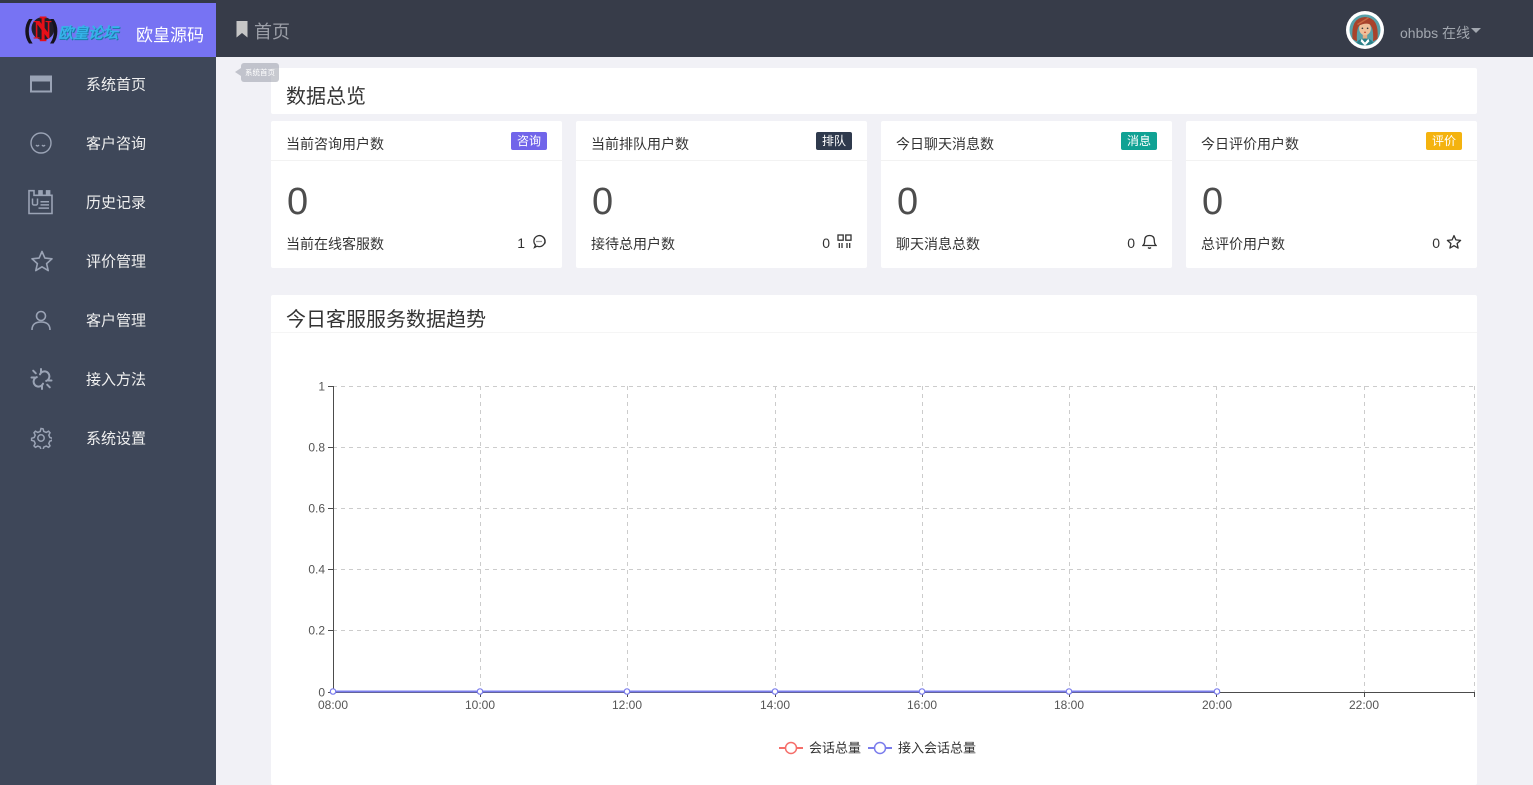  I want to click on svg-text: 08:00, so click(333, 705).